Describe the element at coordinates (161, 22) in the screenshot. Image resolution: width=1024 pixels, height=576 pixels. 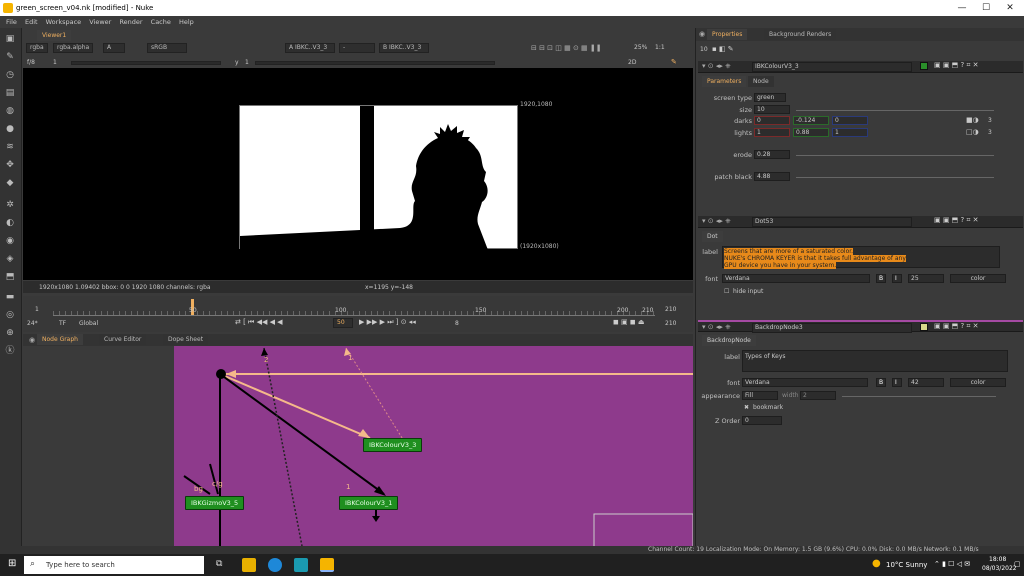
I see `menu-cache: Cache` at that location.